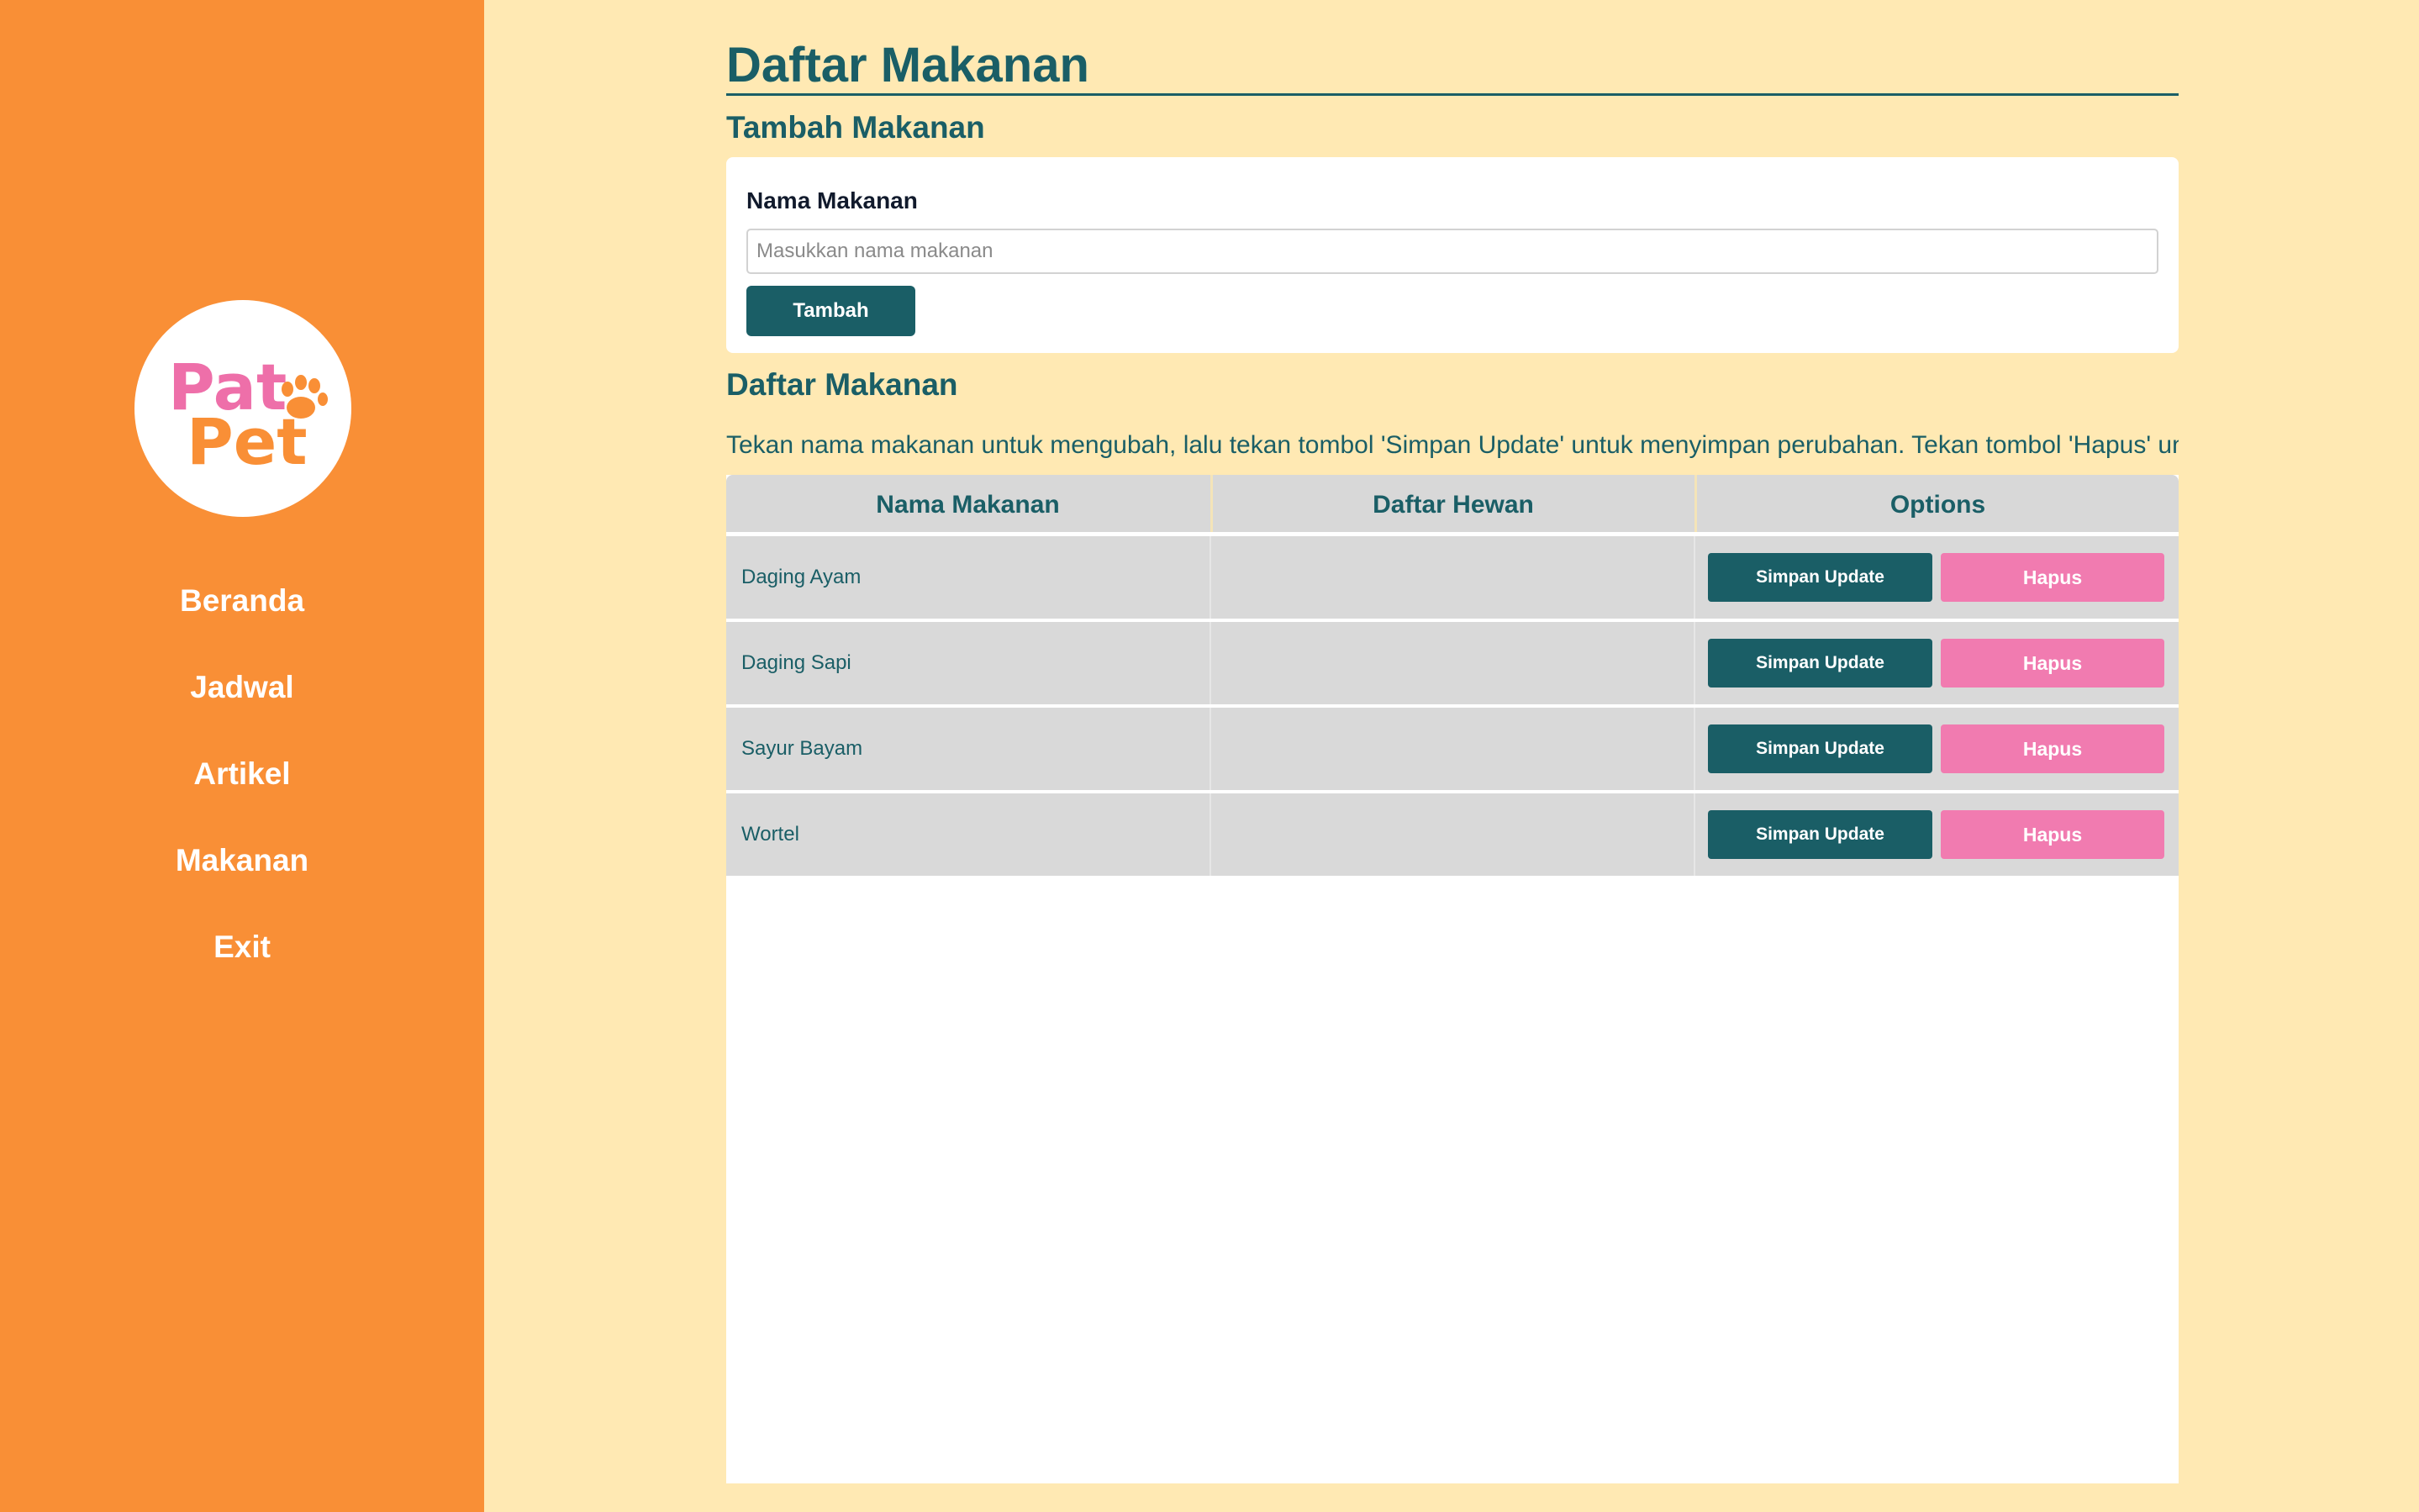 This screenshot has height=1512, width=2419. I want to click on food-name-cell: Daging Ayam, so click(968, 577).